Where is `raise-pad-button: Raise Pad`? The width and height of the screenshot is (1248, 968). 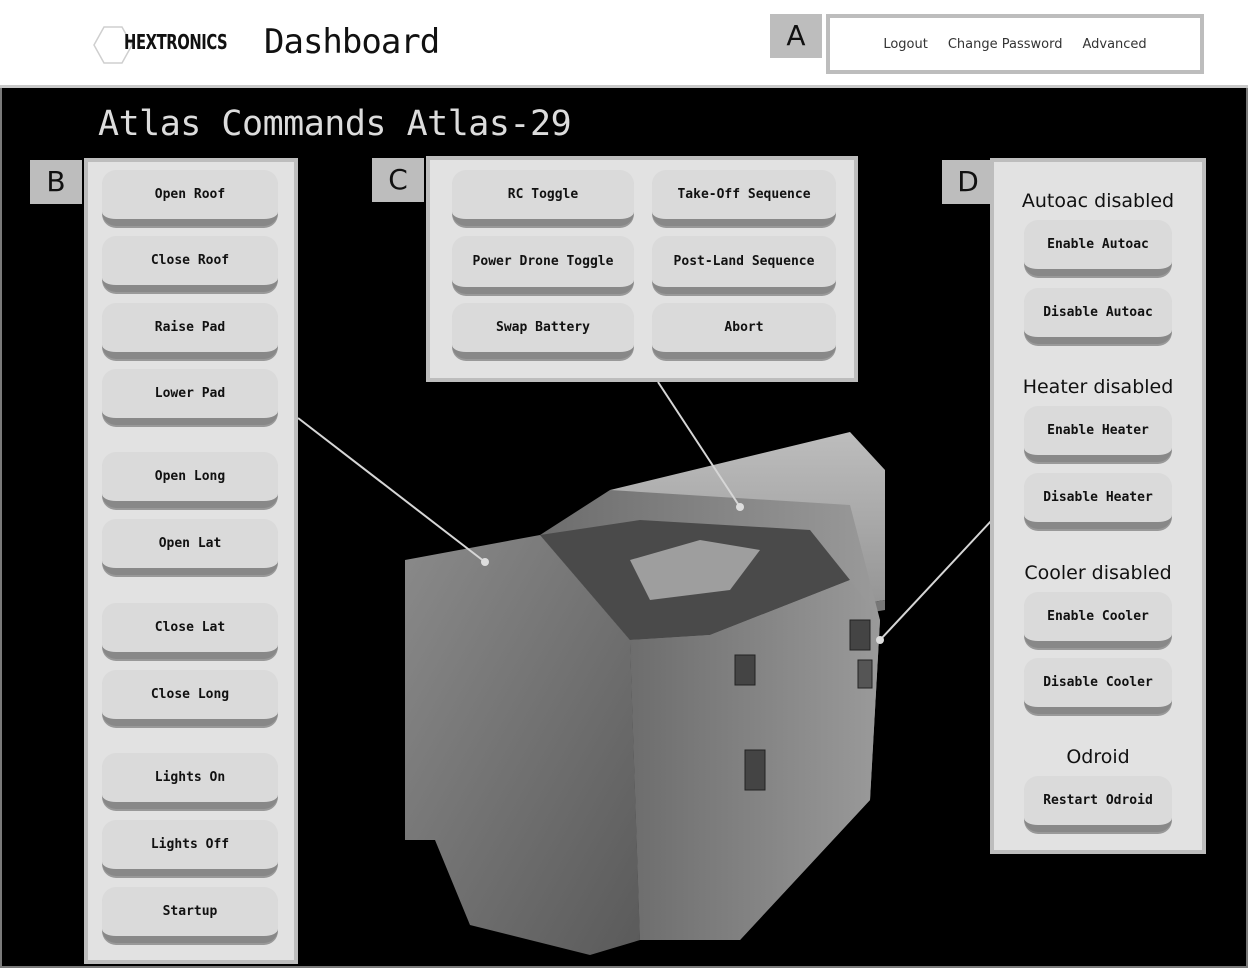
raise-pad-button: Raise Pad is located at coordinates (190, 331).